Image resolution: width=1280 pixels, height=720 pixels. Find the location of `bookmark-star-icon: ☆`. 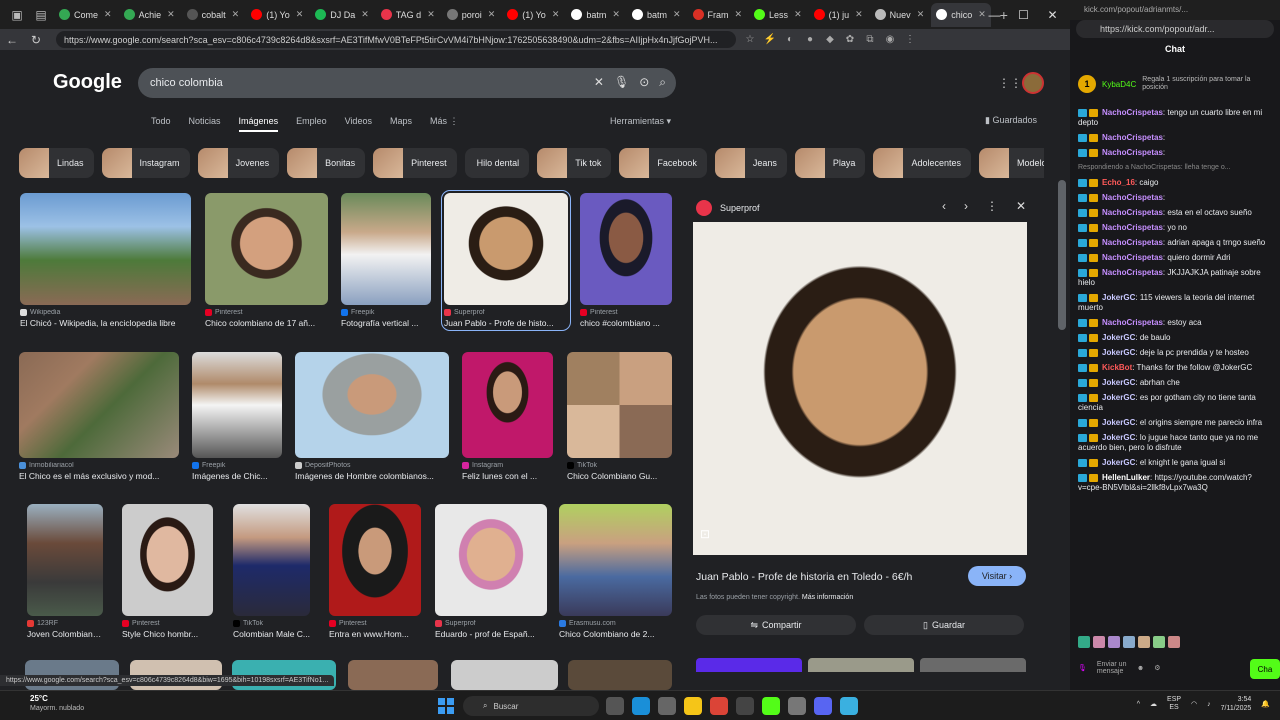

bookmark-star-icon: ☆ is located at coordinates (750, 40).